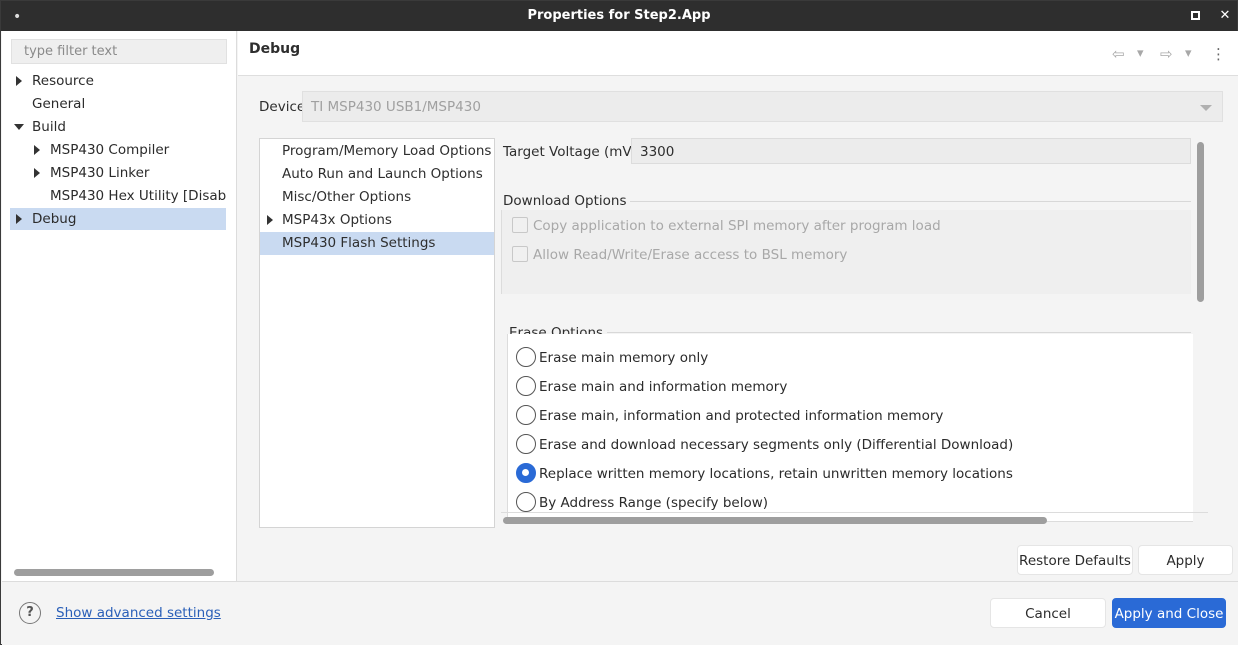  I want to click on filter-input: type filter text, so click(119, 51).